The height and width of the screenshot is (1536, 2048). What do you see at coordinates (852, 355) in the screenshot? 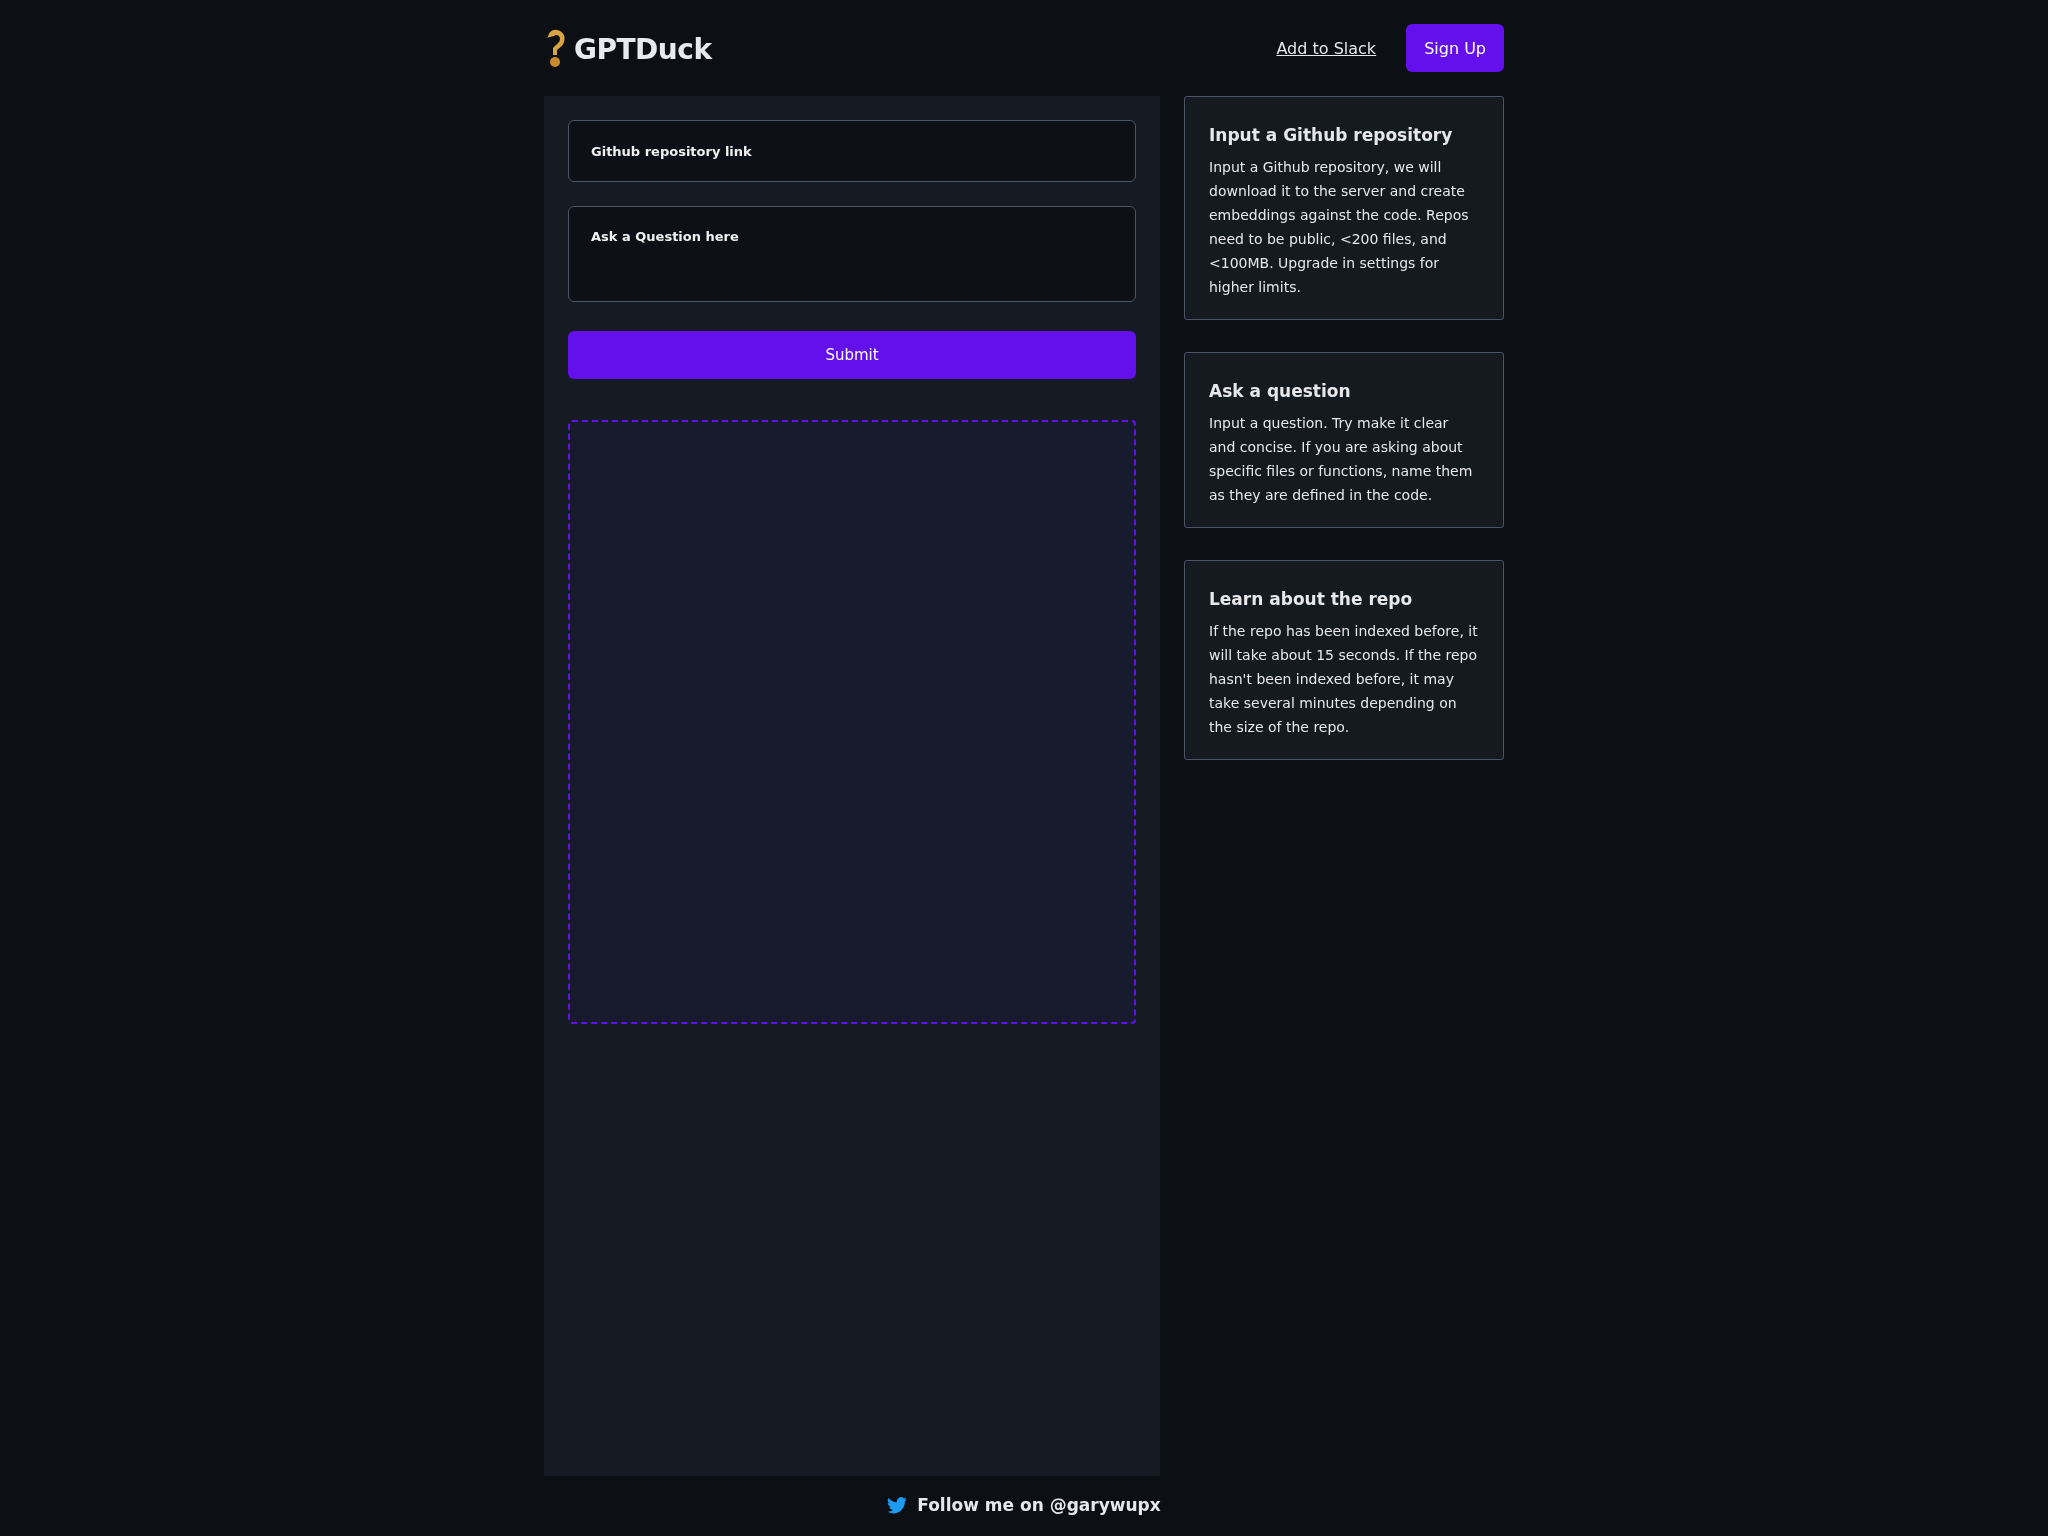
I see `submit-button: Submit` at bounding box center [852, 355].